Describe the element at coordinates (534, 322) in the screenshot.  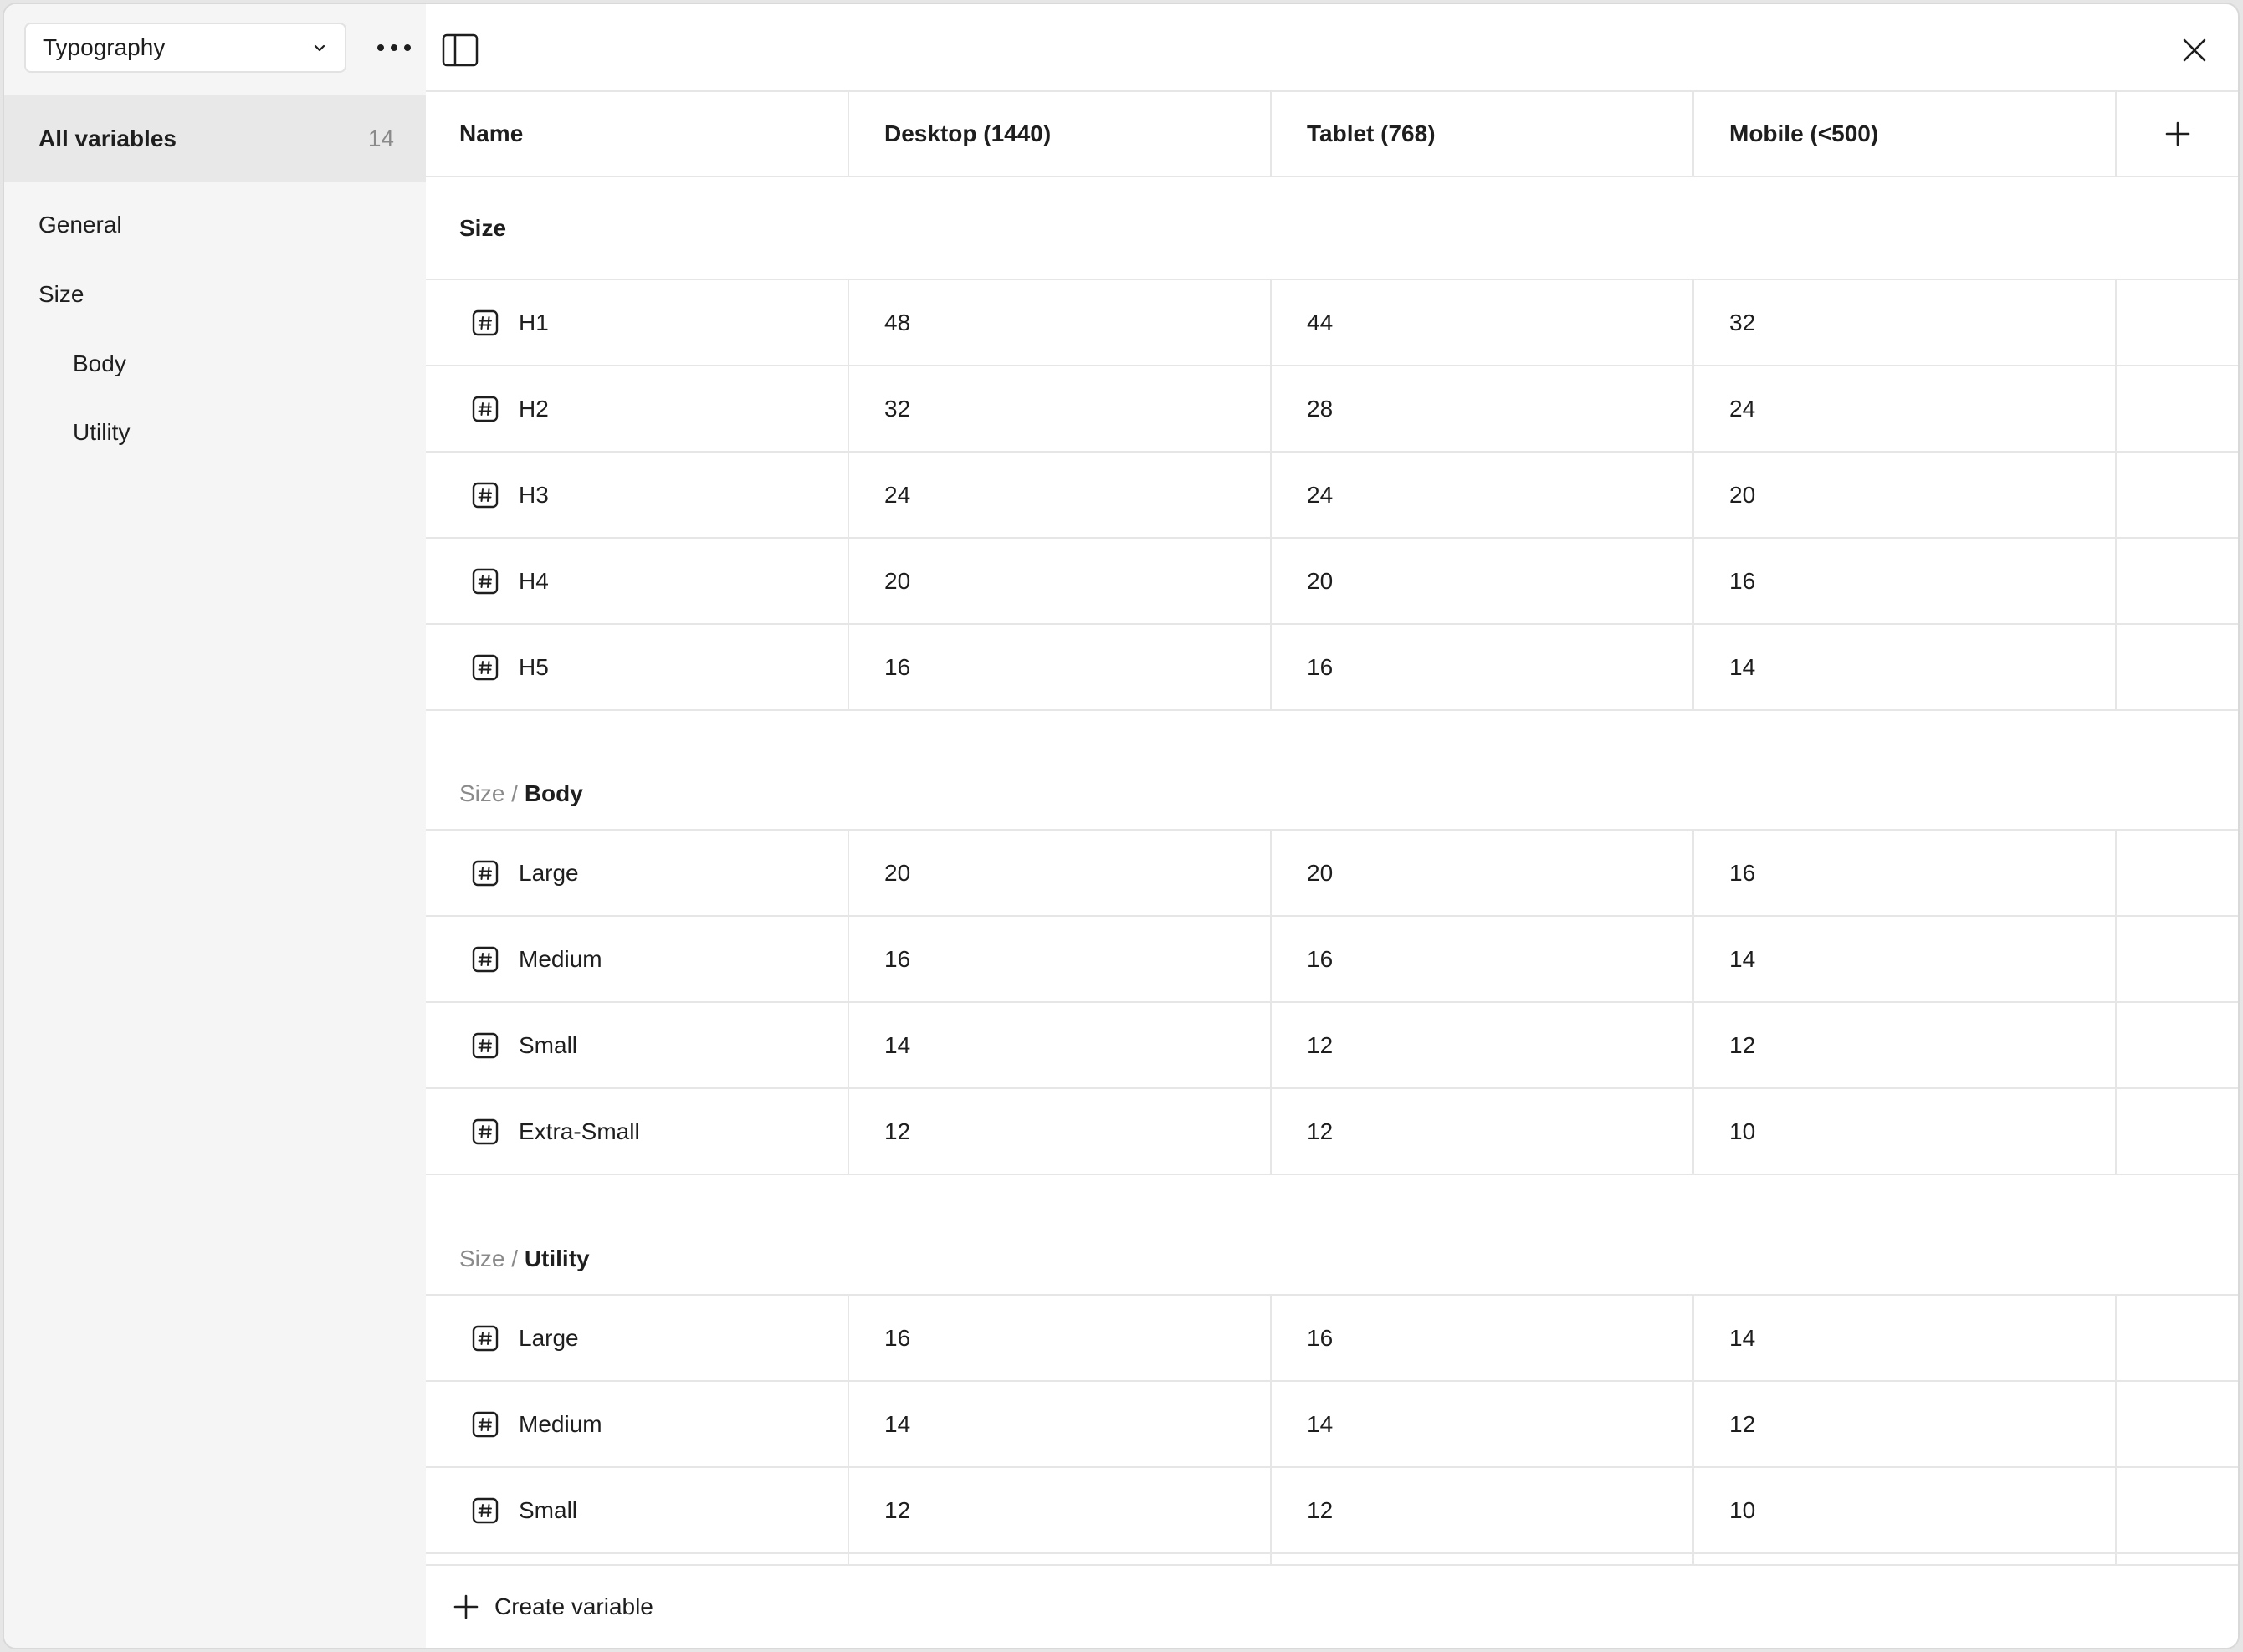
I see `variable-name: H1` at that location.